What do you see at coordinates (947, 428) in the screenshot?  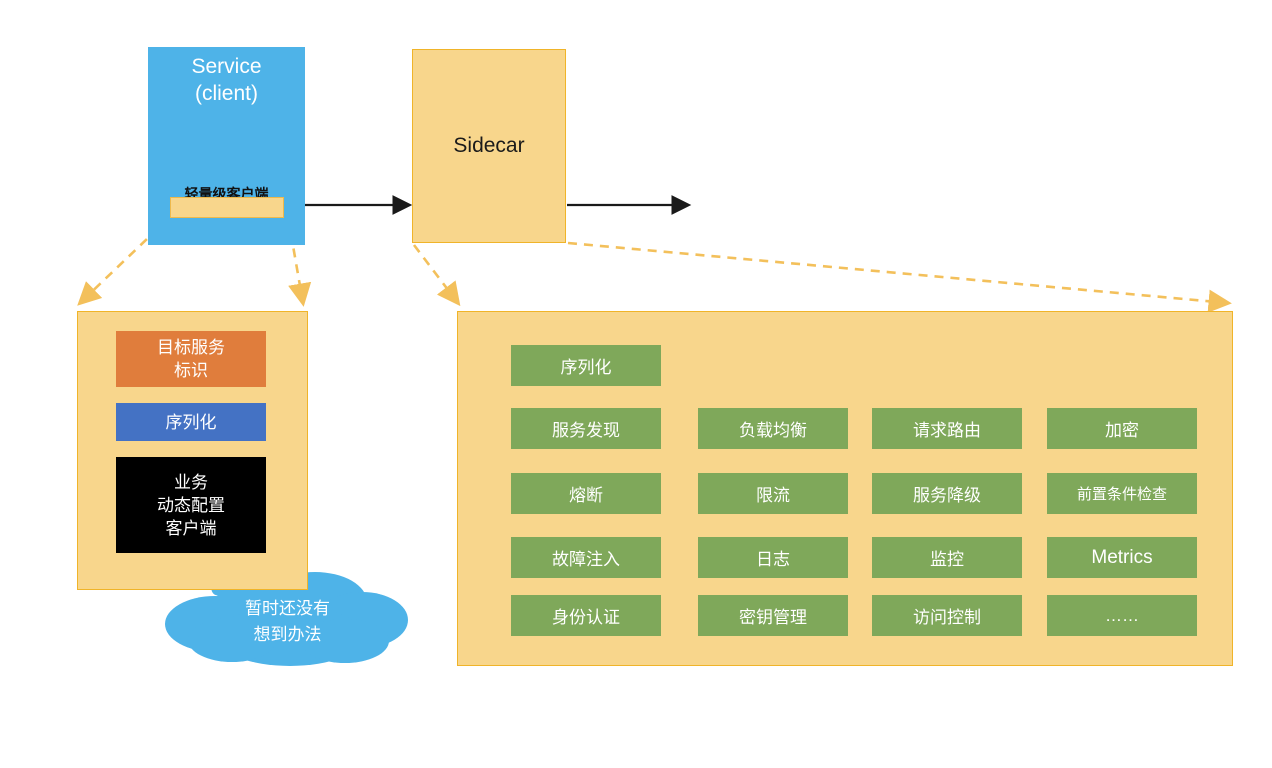 I see `capability-request-routing: 请求路由` at bounding box center [947, 428].